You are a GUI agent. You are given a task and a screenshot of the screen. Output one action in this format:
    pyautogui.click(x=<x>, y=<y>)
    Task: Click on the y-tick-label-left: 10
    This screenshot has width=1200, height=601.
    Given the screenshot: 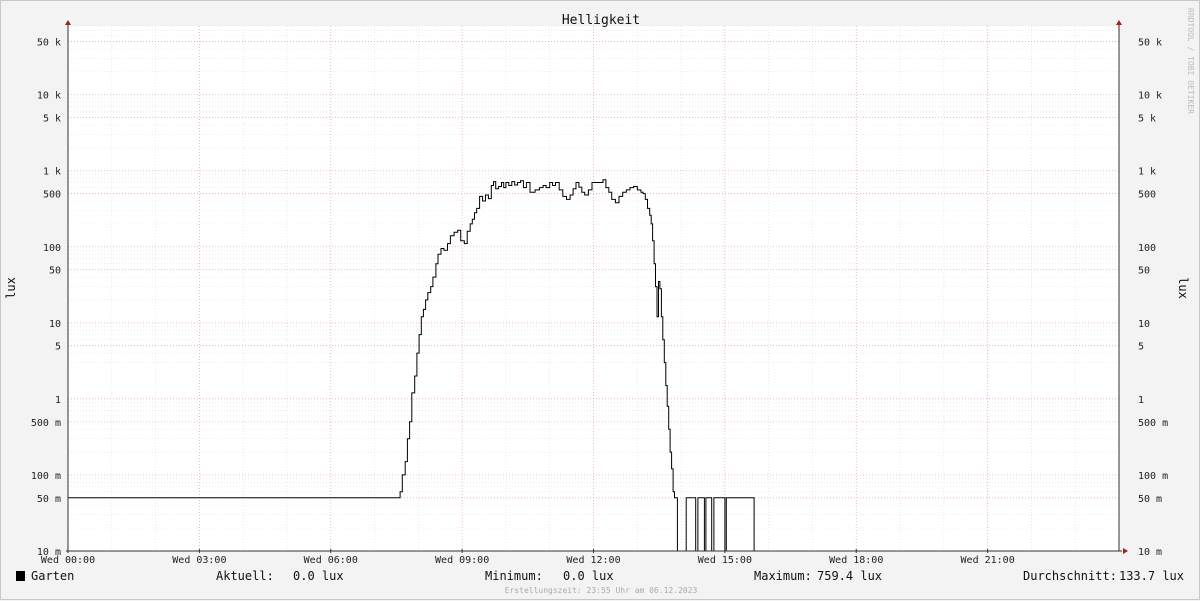 What is the action you would take?
    pyautogui.click(x=55, y=324)
    